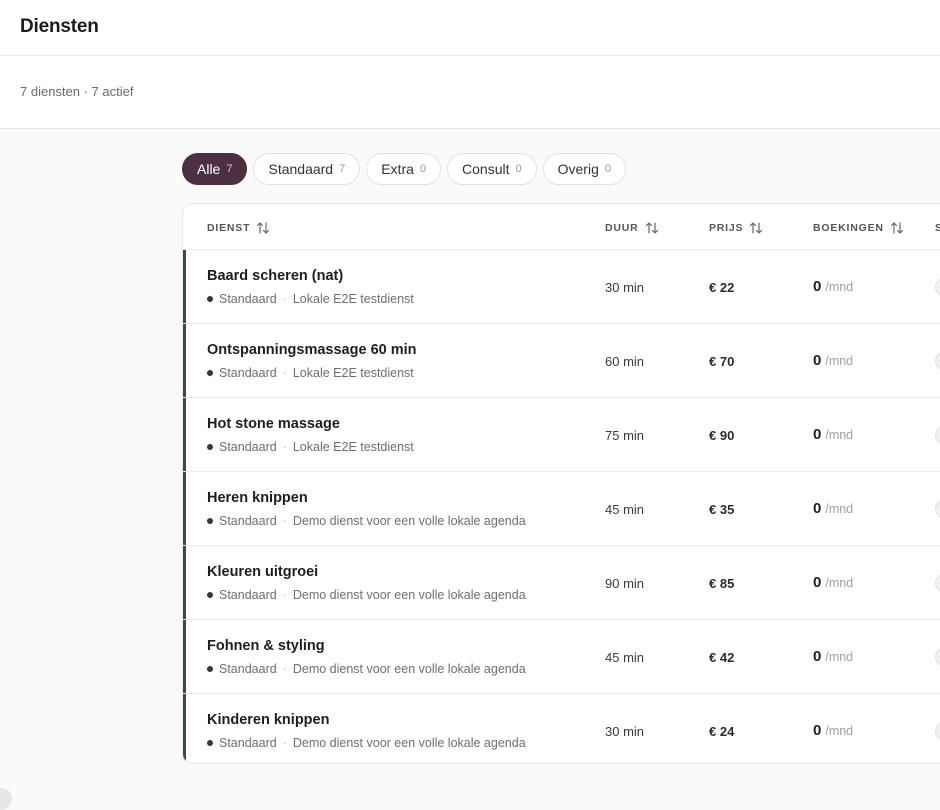 This screenshot has width=940, height=810. I want to click on filter-chip-overig: Overig 0, so click(584, 169).